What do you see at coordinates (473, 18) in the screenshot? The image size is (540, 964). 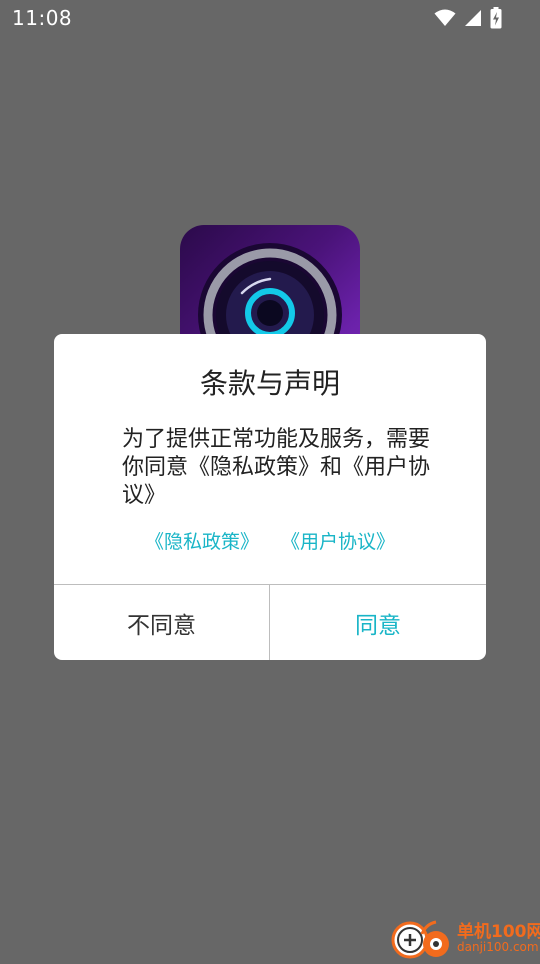 I see `cellular-signal-icon` at bounding box center [473, 18].